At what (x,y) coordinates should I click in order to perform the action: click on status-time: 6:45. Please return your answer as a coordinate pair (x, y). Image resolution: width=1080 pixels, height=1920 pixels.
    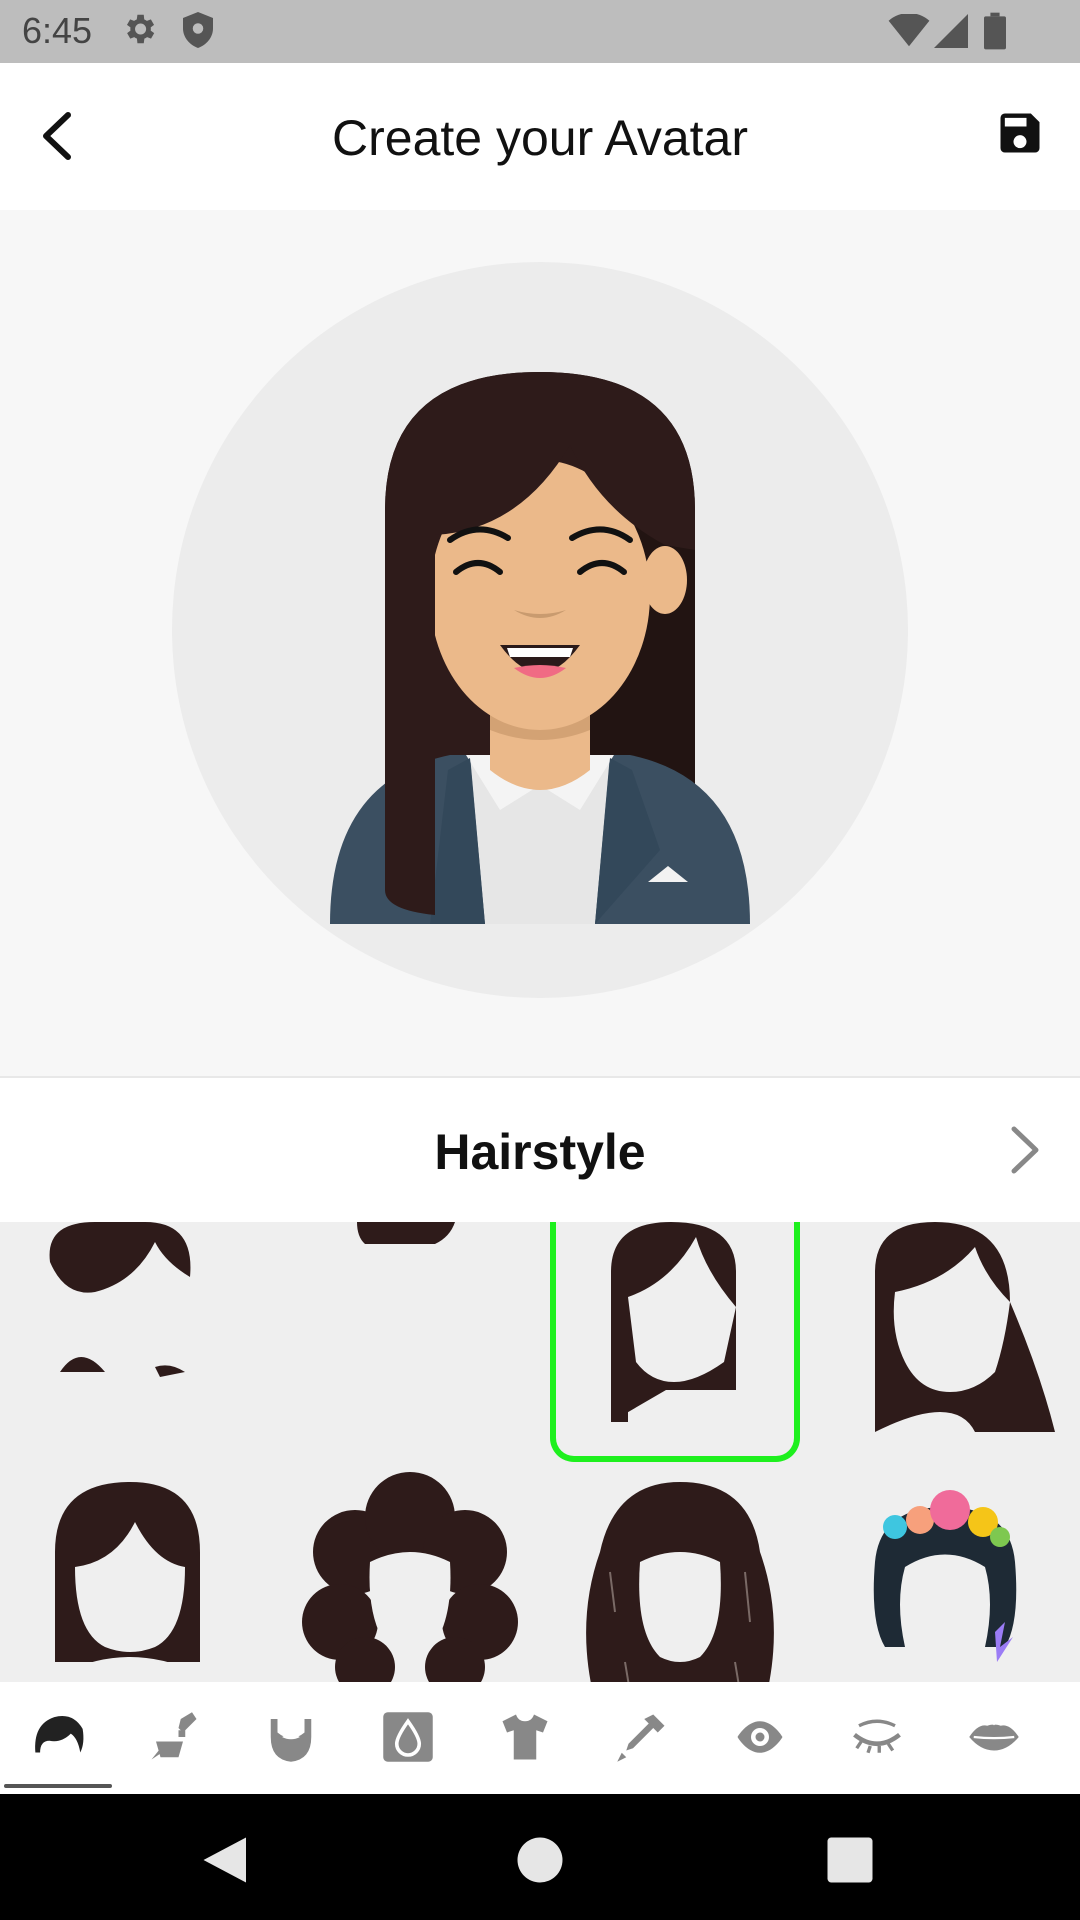
    Looking at the image, I should click on (57, 30).